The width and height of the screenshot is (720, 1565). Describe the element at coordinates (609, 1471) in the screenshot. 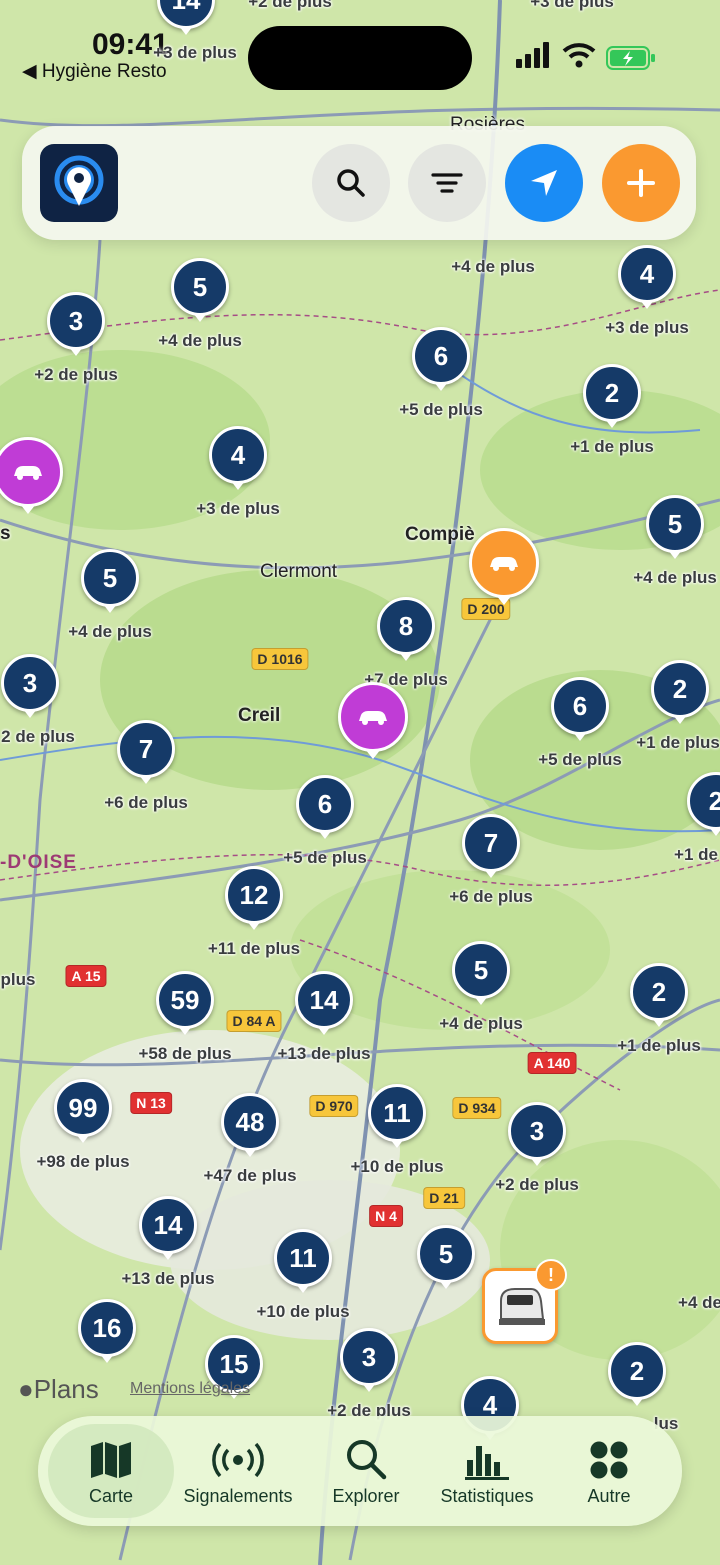

I see `tab-autre: Autre` at that location.